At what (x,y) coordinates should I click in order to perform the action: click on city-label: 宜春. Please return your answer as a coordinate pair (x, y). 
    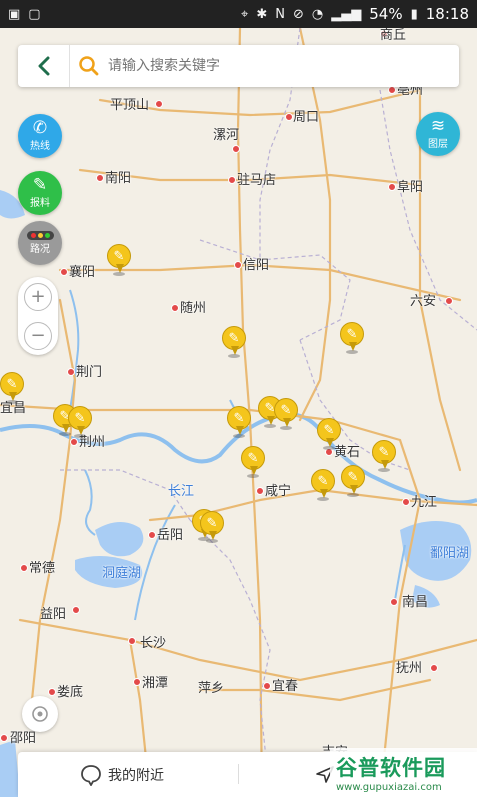
    Looking at the image, I should click on (285, 686).